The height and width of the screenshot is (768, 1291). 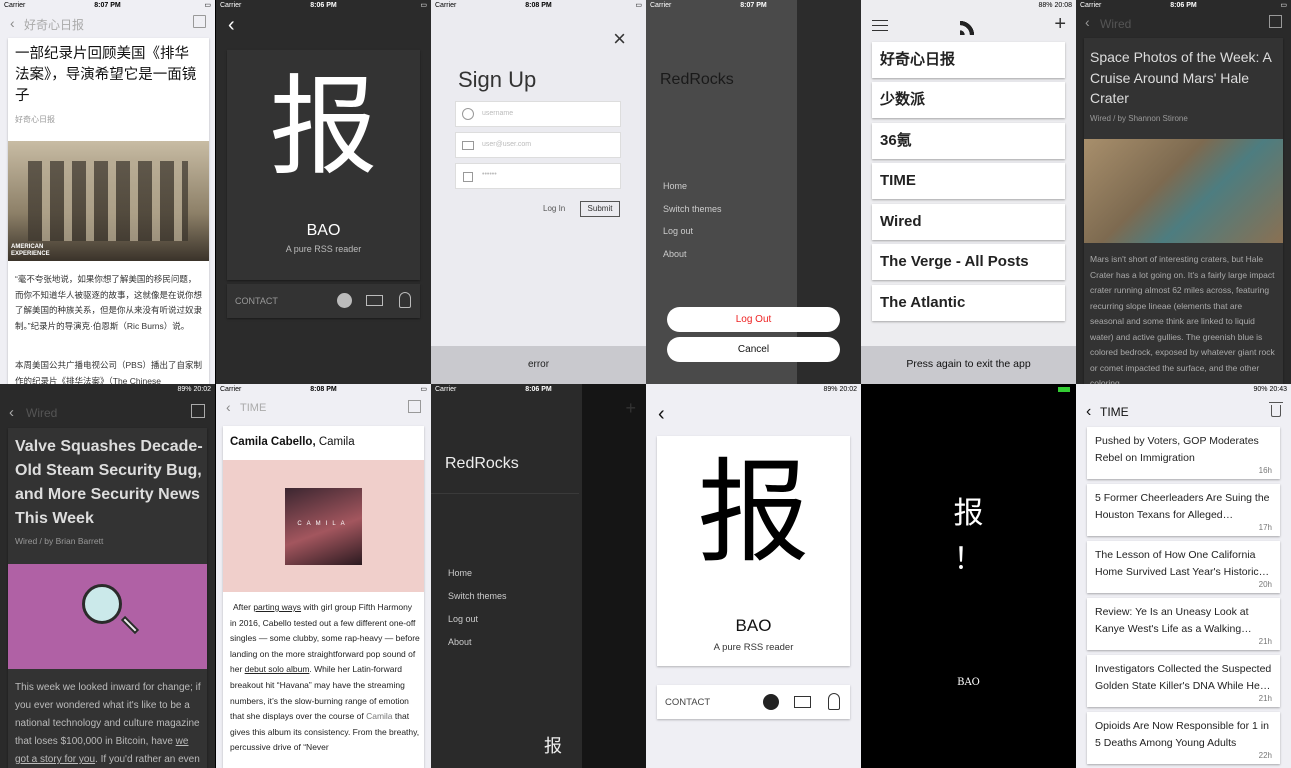 I want to click on lock-icon, so click(x=468, y=177).